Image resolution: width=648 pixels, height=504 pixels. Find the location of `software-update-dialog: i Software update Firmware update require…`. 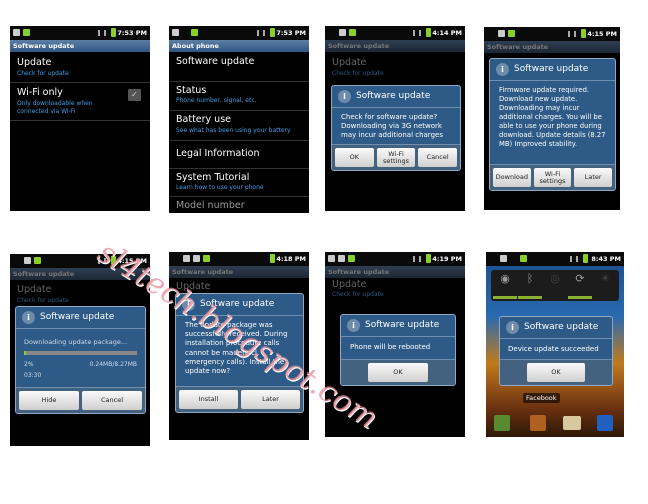

software-update-dialog: i Software update Firmware update require… is located at coordinates (552, 124).